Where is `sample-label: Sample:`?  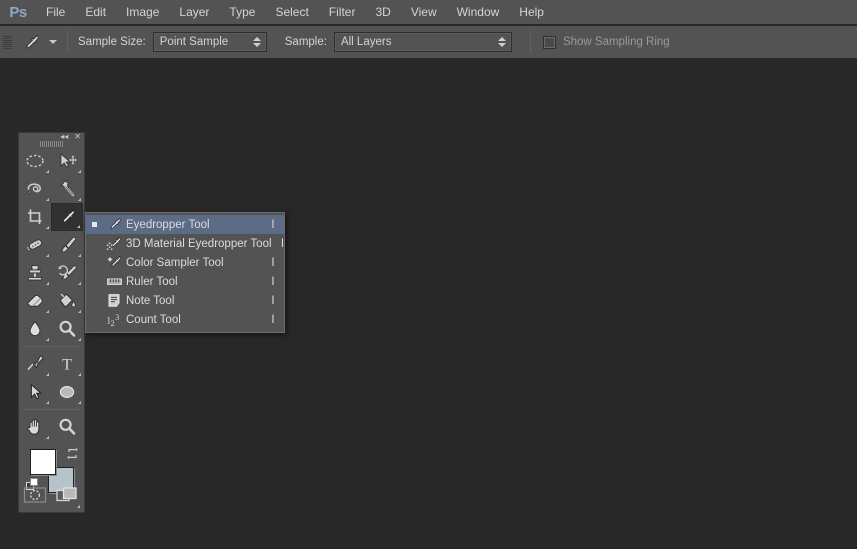
sample-label: Sample: is located at coordinates (305, 42).